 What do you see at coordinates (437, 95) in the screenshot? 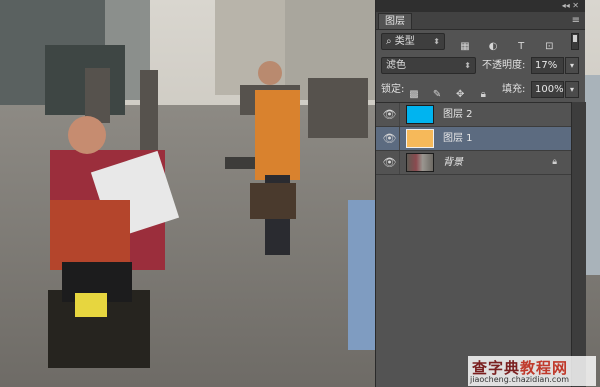
I see `lock-brush-icon: ✎` at bounding box center [437, 95].